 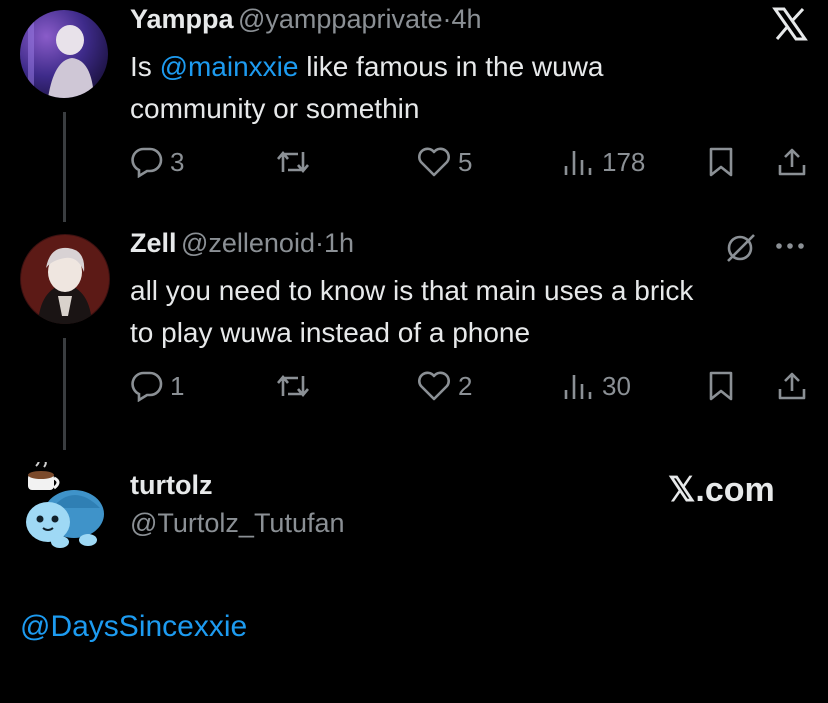 I want to click on tweet2-view-count: 30, so click(x=616, y=385).